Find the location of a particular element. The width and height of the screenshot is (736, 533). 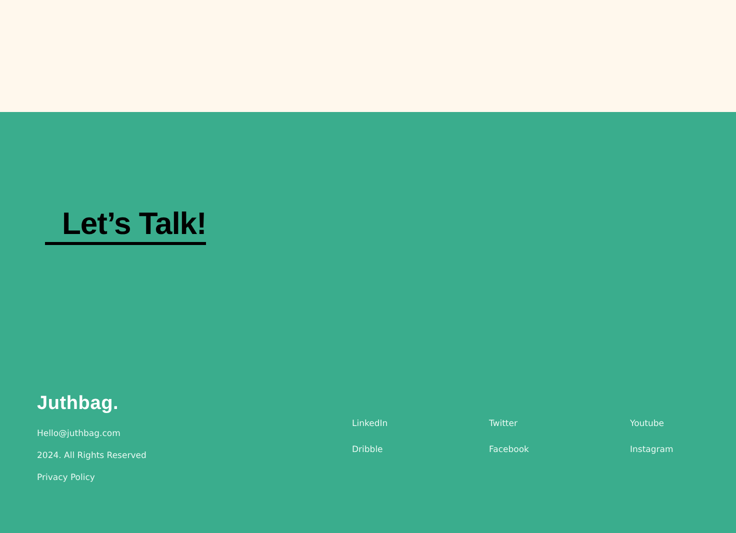

social-link: LinkedIn is located at coordinates (420, 424).